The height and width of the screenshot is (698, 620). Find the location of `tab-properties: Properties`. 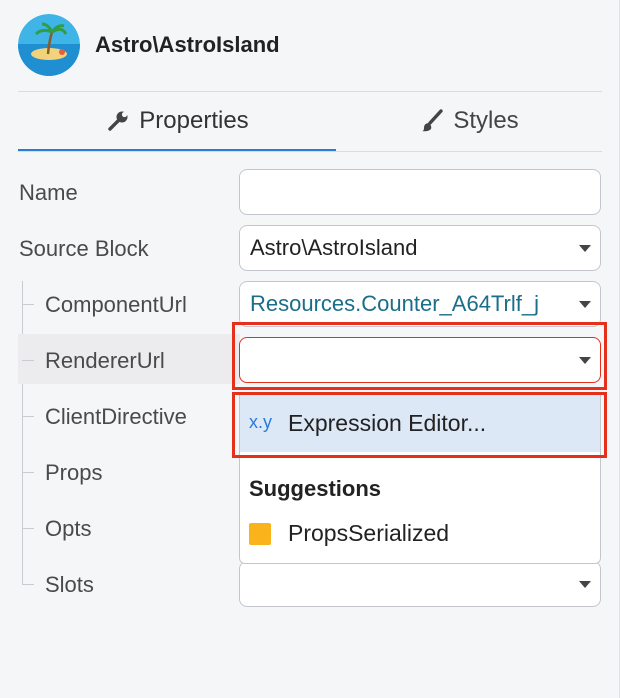

tab-properties: Properties is located at coordinates (177, 121).